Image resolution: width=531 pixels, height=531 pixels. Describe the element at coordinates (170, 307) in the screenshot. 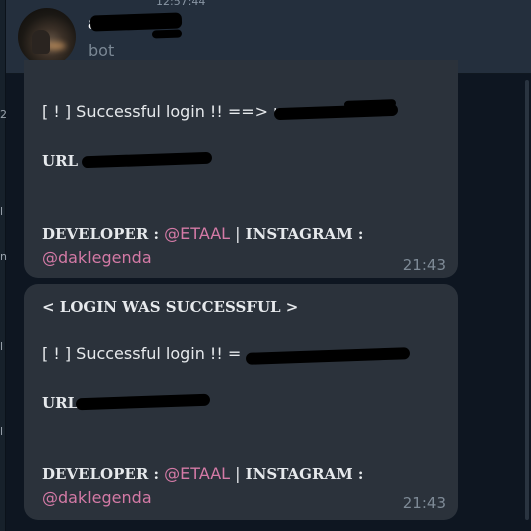

I see `message-title: < LOGIN WAS SUCCESSFUL >` at that location.